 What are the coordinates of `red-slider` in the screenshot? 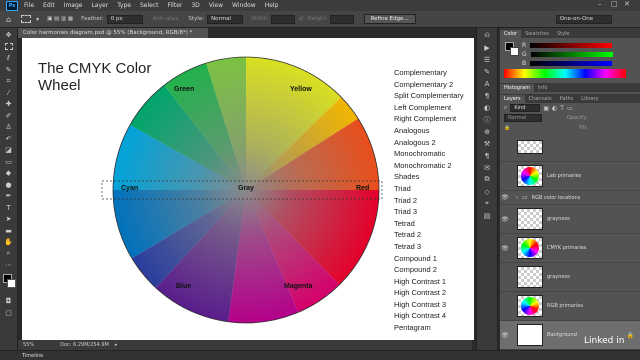 It's located at (571, 45).